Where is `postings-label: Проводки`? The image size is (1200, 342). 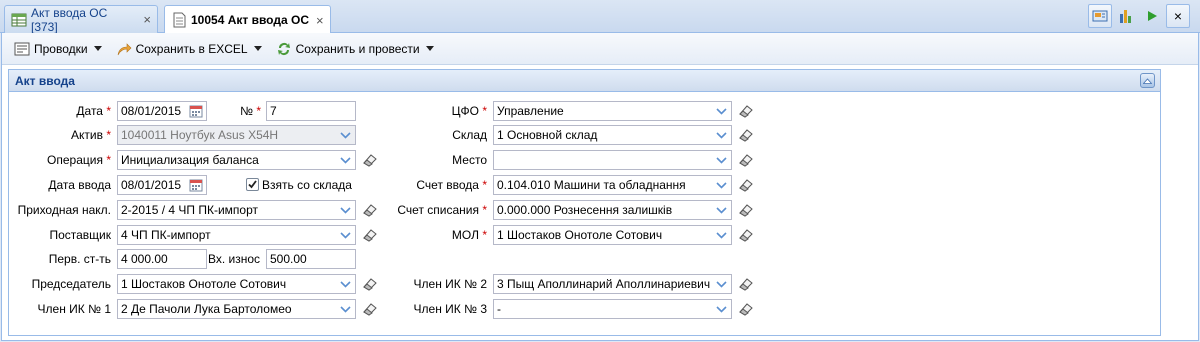 postings-label: Проводки is located at coordinates (61, 48).